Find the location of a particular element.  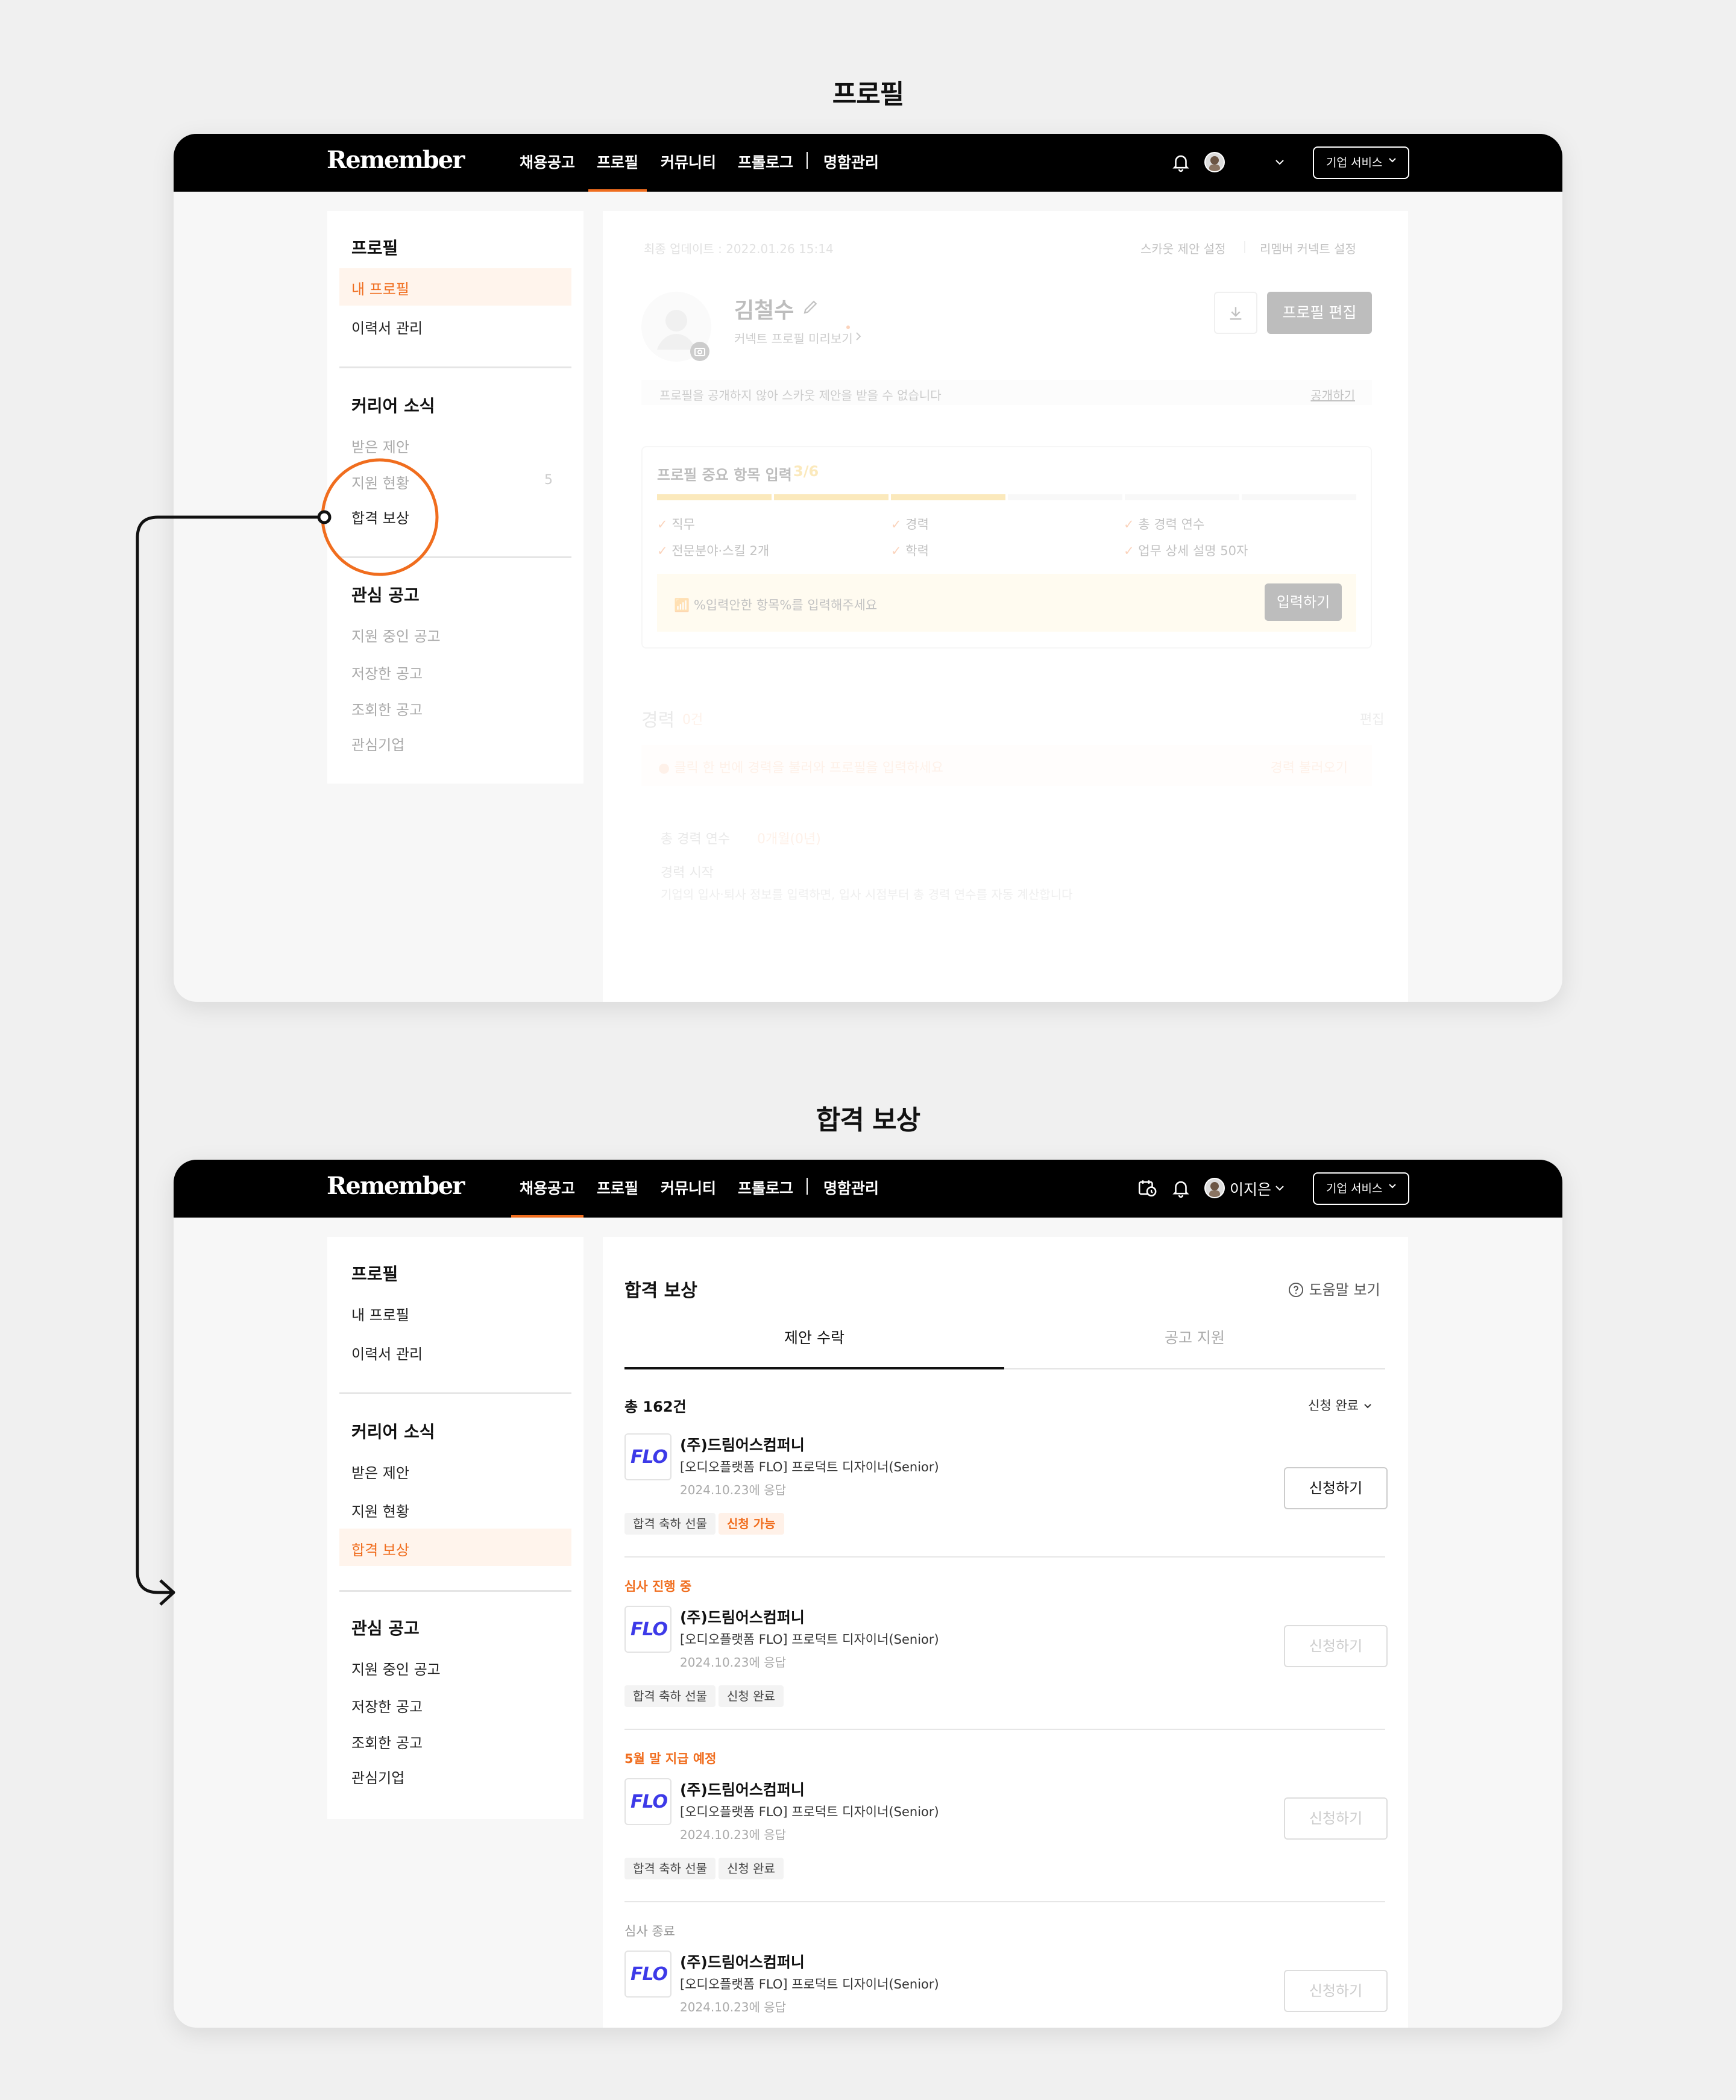

connector-line is located at coordinates (230, 1054).